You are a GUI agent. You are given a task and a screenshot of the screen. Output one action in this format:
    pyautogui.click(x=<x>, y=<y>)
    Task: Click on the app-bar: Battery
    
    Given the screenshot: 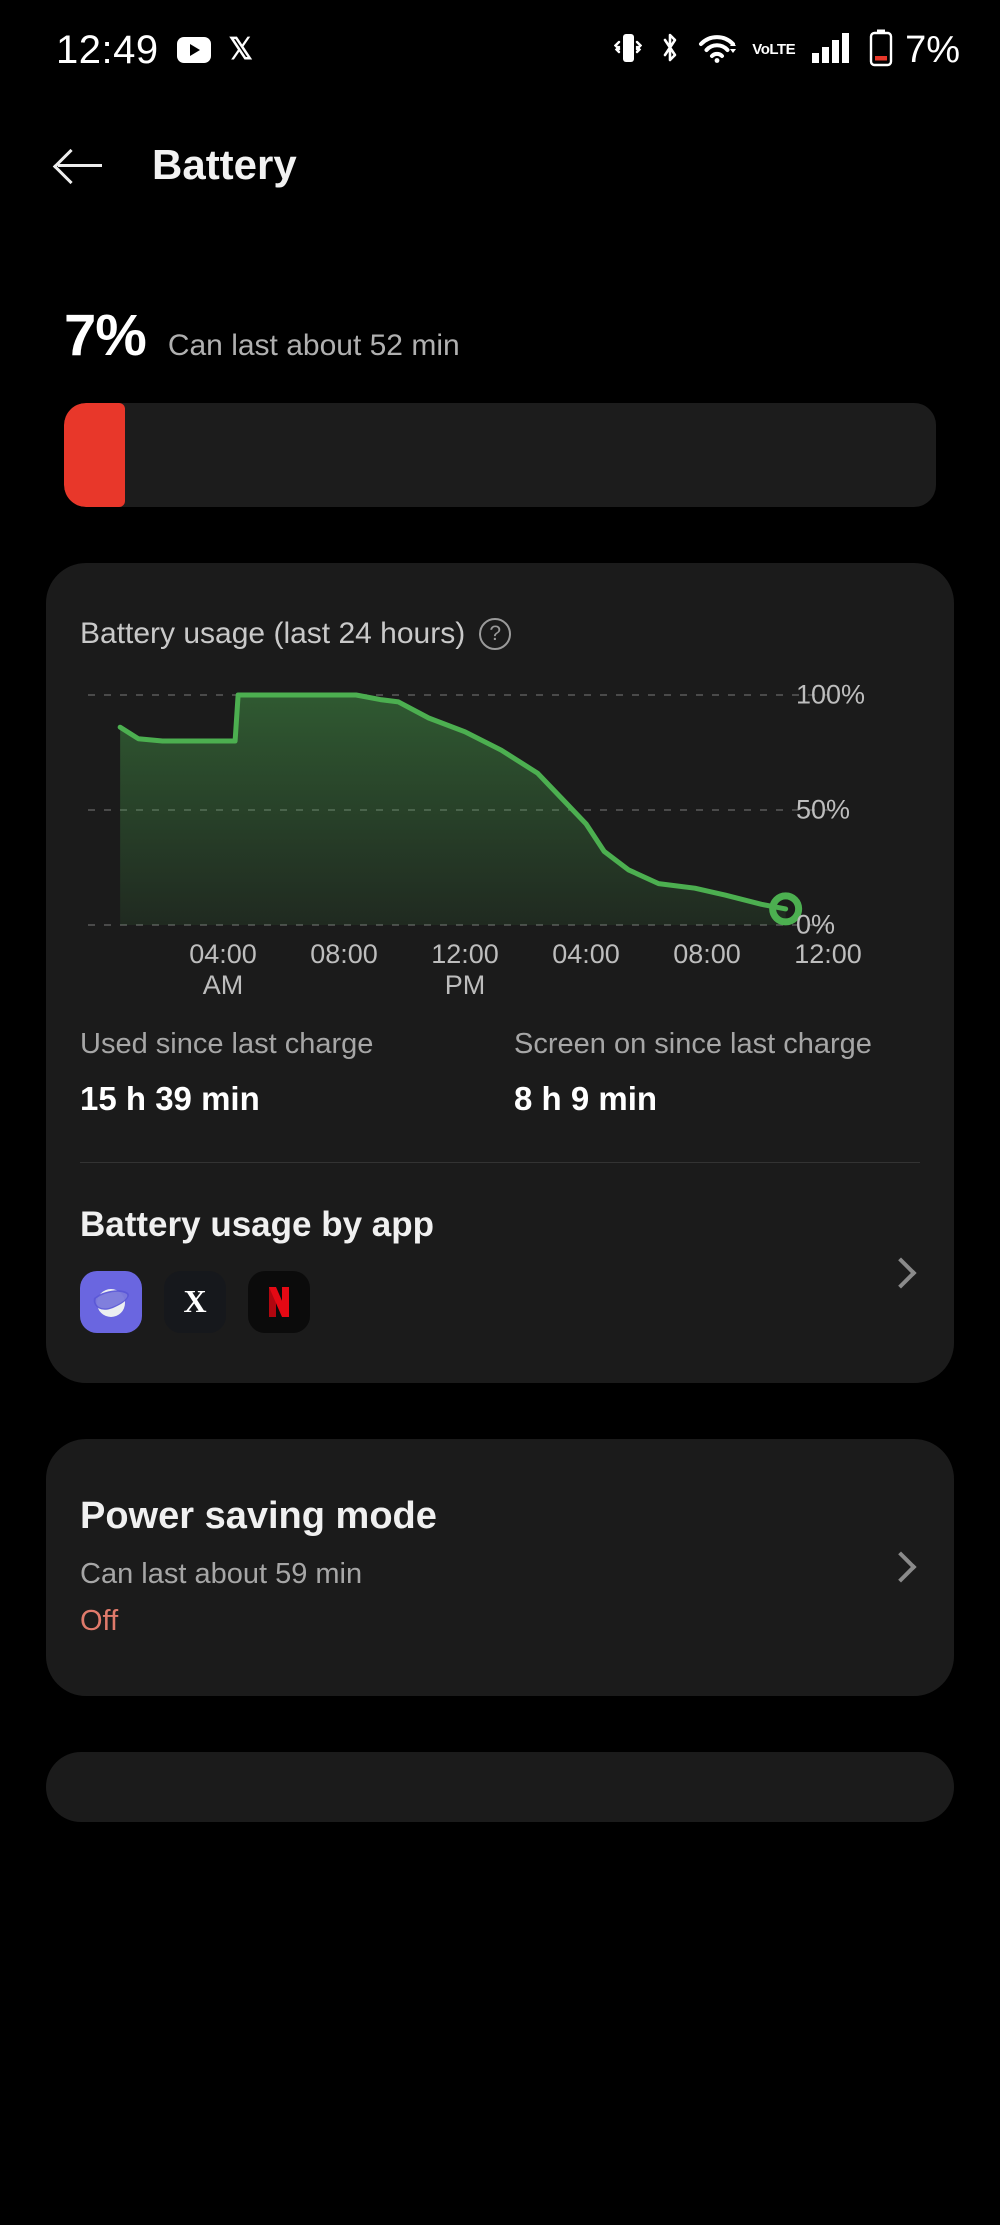 What is the action you would take?
    pyautogui.click(x=500, y=165)
    